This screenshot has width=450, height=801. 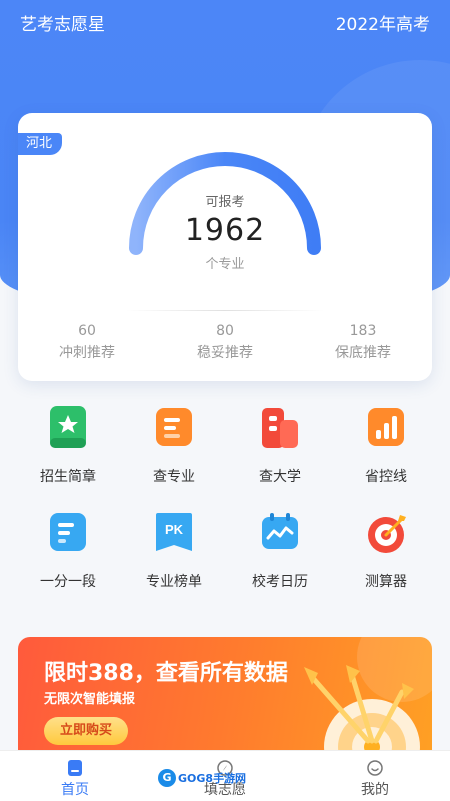 What do you see at coordinates (363, 331) in the screenshot?
I see `rec-count: 183` at bounding box center [363, 331].